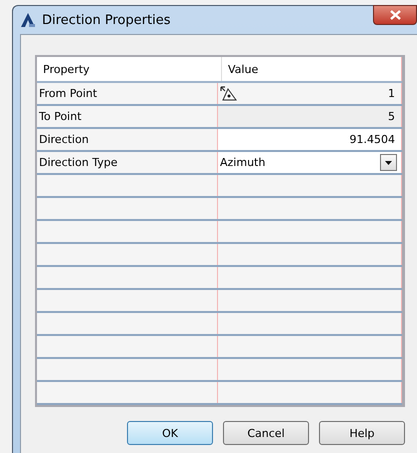 This screenshot has height=453, width=417. What do you see at coordinates (107, 20) in the screenshot?
I see `window-title: Direction Properties` at bounding box center [107, 20].